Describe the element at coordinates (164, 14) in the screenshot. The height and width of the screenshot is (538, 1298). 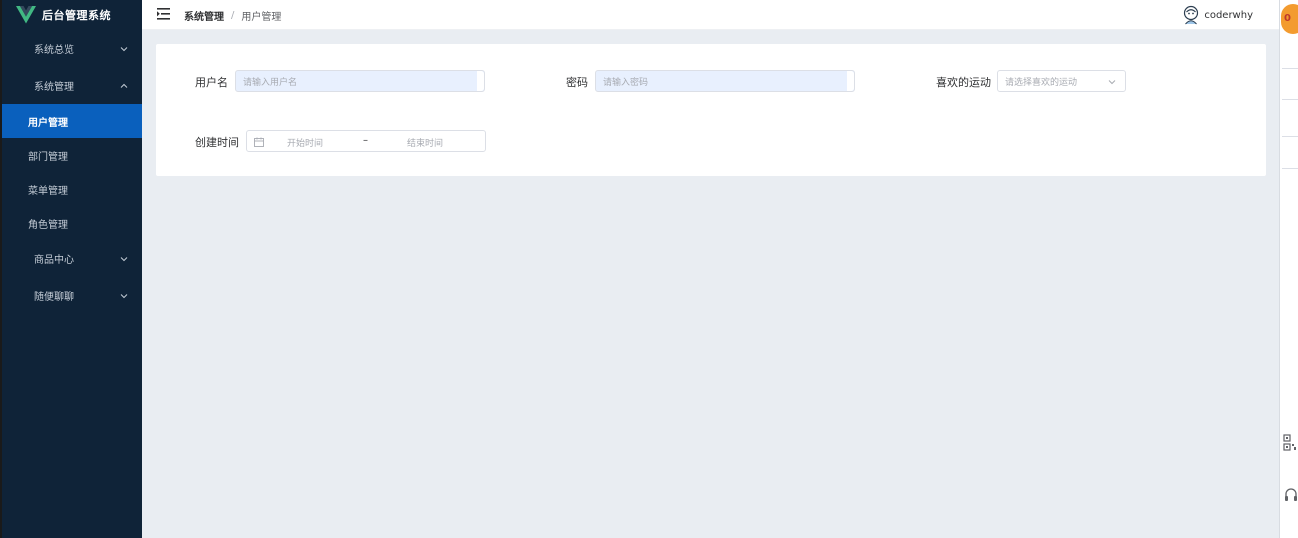
I see `menu-fold-icon` at that location.